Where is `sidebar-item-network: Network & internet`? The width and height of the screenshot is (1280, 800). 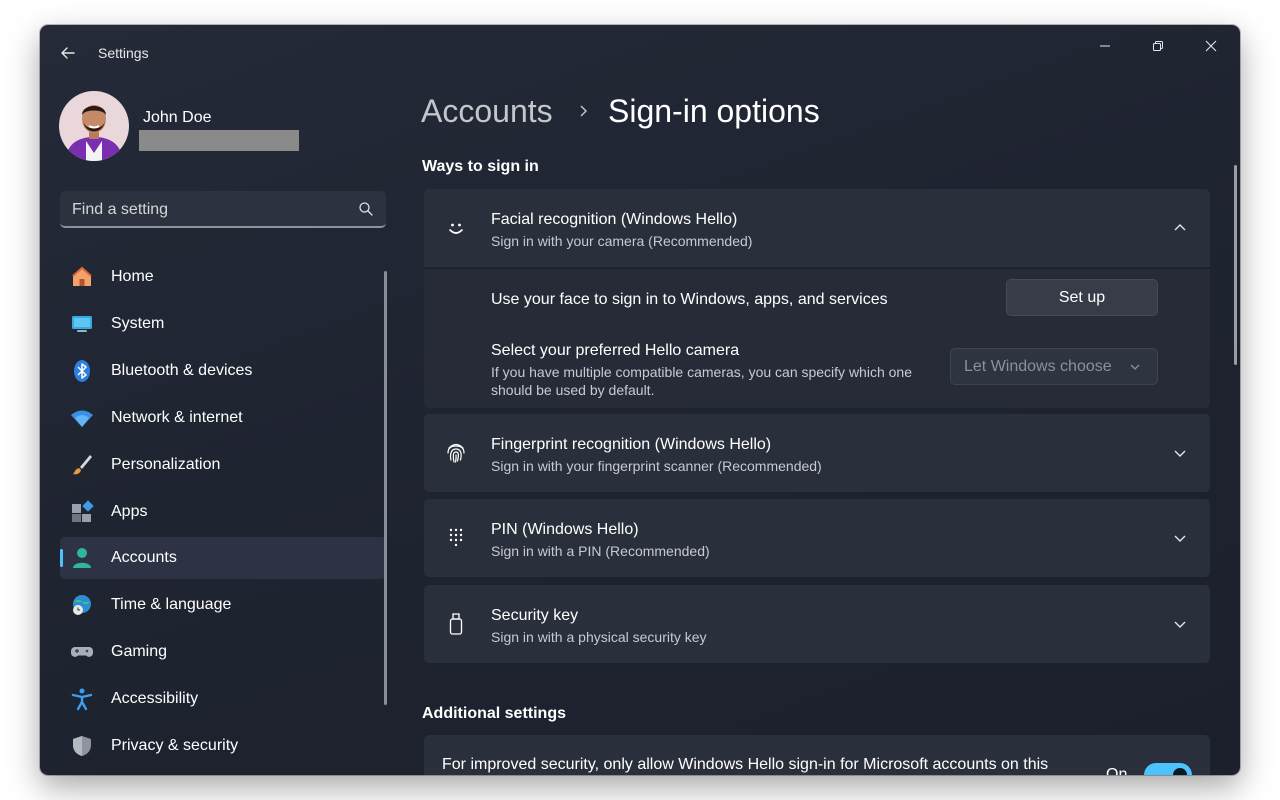 sidebar-item-network: Network & internet is located at coordinates (223, 418).